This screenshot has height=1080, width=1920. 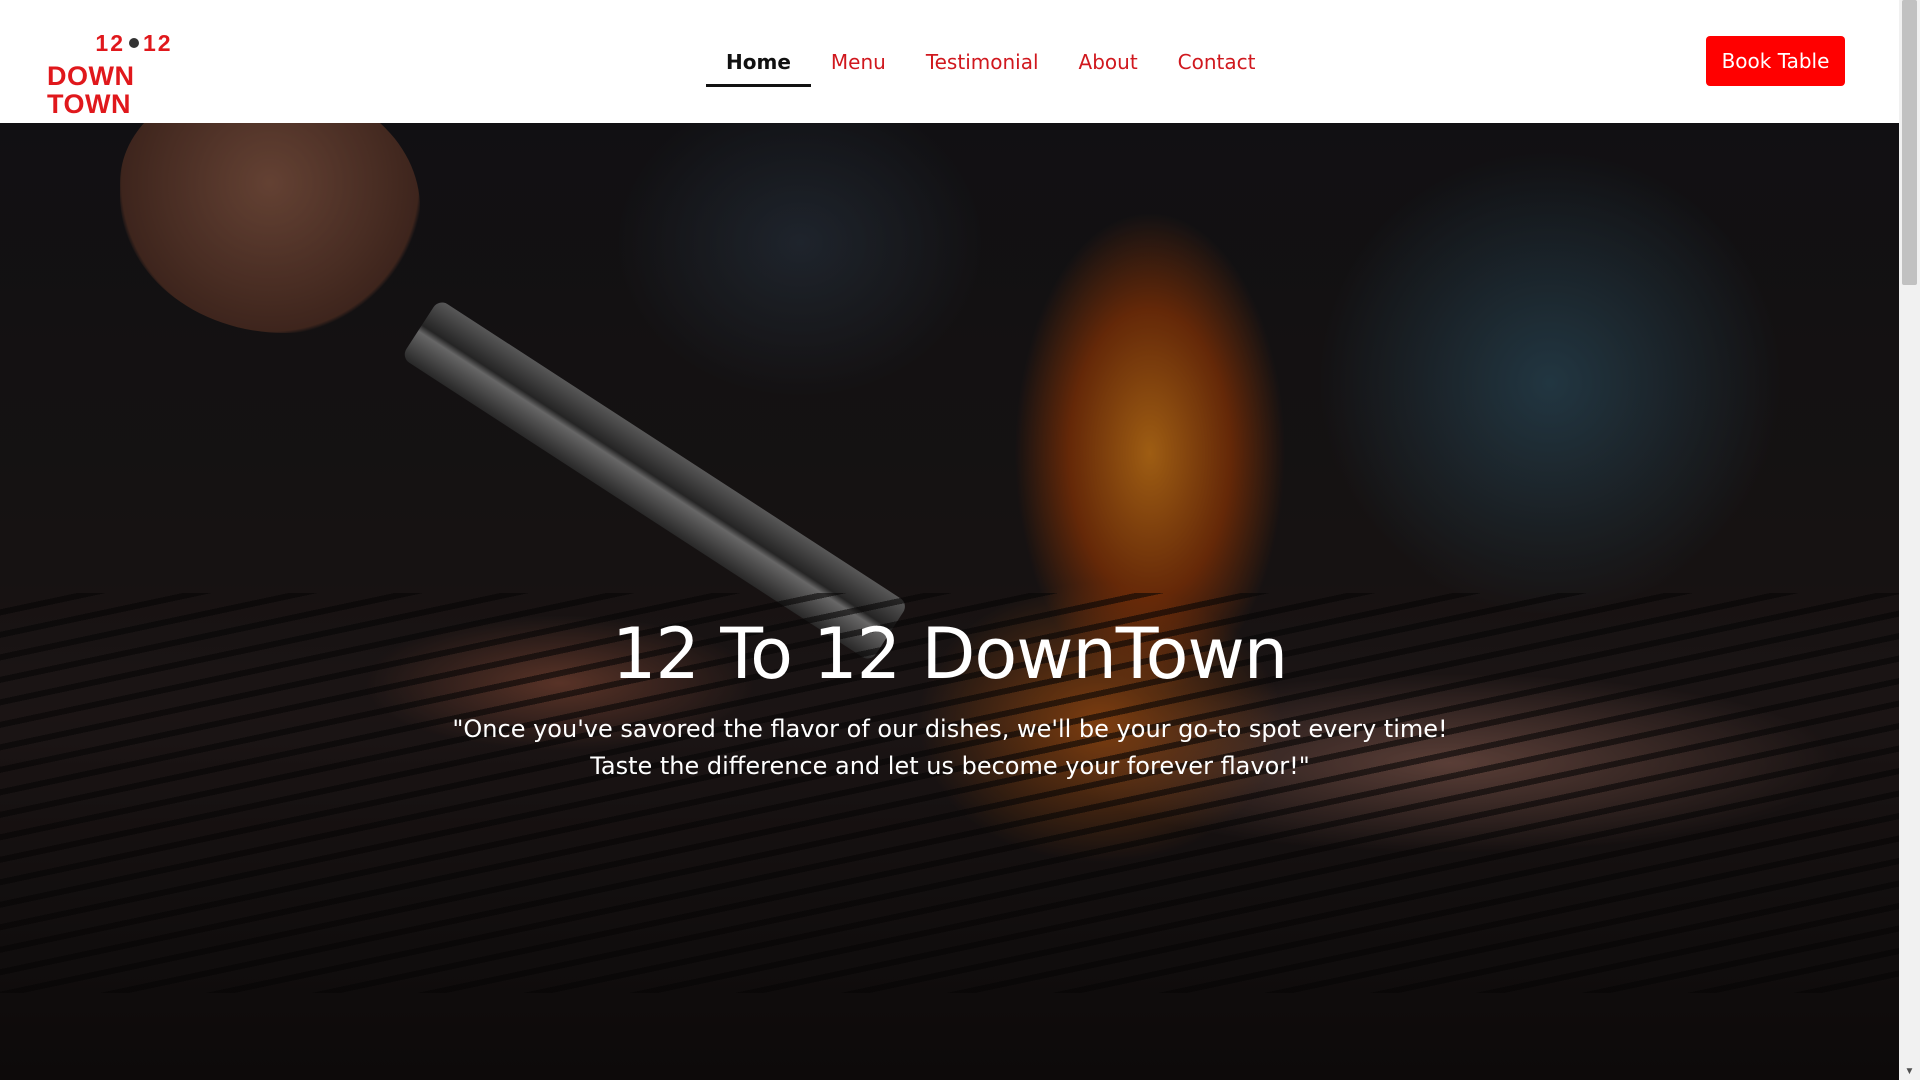 What do you see at coordinates (110, 42) in the screenshot?
I see `logo-number-left: 12` at bounding box center [110, 42].